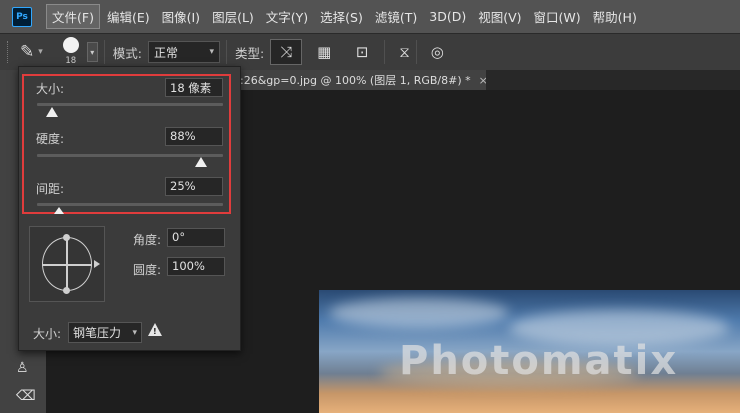 Image resolution: width=740 pixels, height=413 pixels. I want to click on brush-preset-picker: 18, so click(72, 52).